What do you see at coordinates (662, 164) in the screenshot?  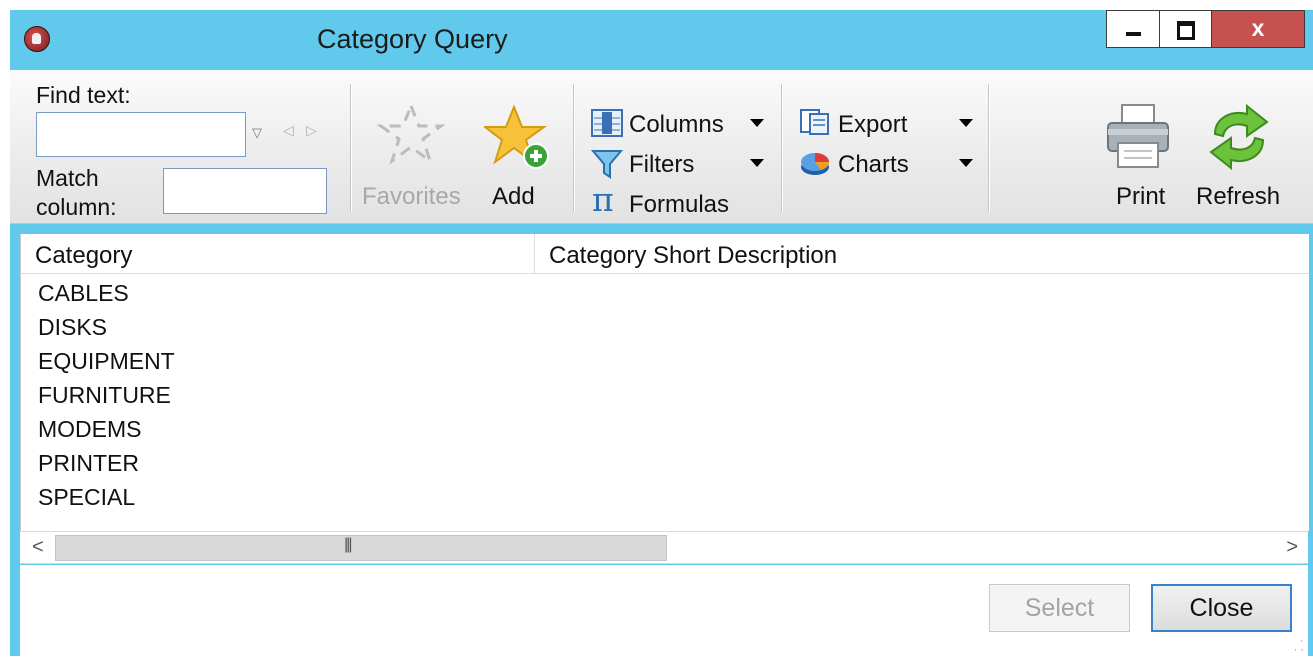 I see `filters-label: Filters` at bounding box center [662, 164].